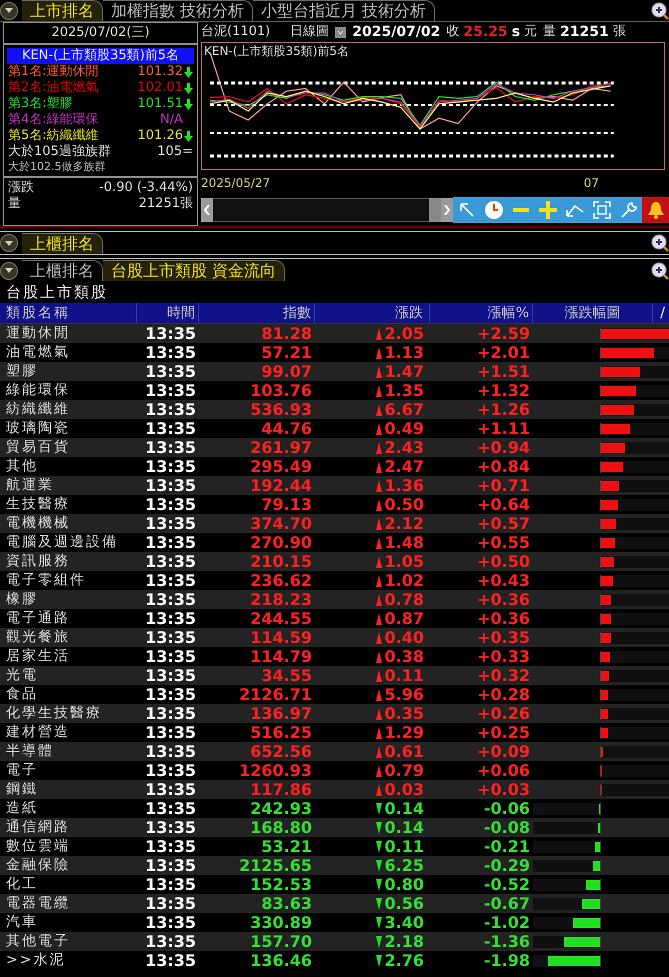 The height and width of the screenshot is (977, 669). What do you see at coordinates (281, 543) in the screenshot?
I see `index-cell-text: 270.90` at bounding box center [281, 543].